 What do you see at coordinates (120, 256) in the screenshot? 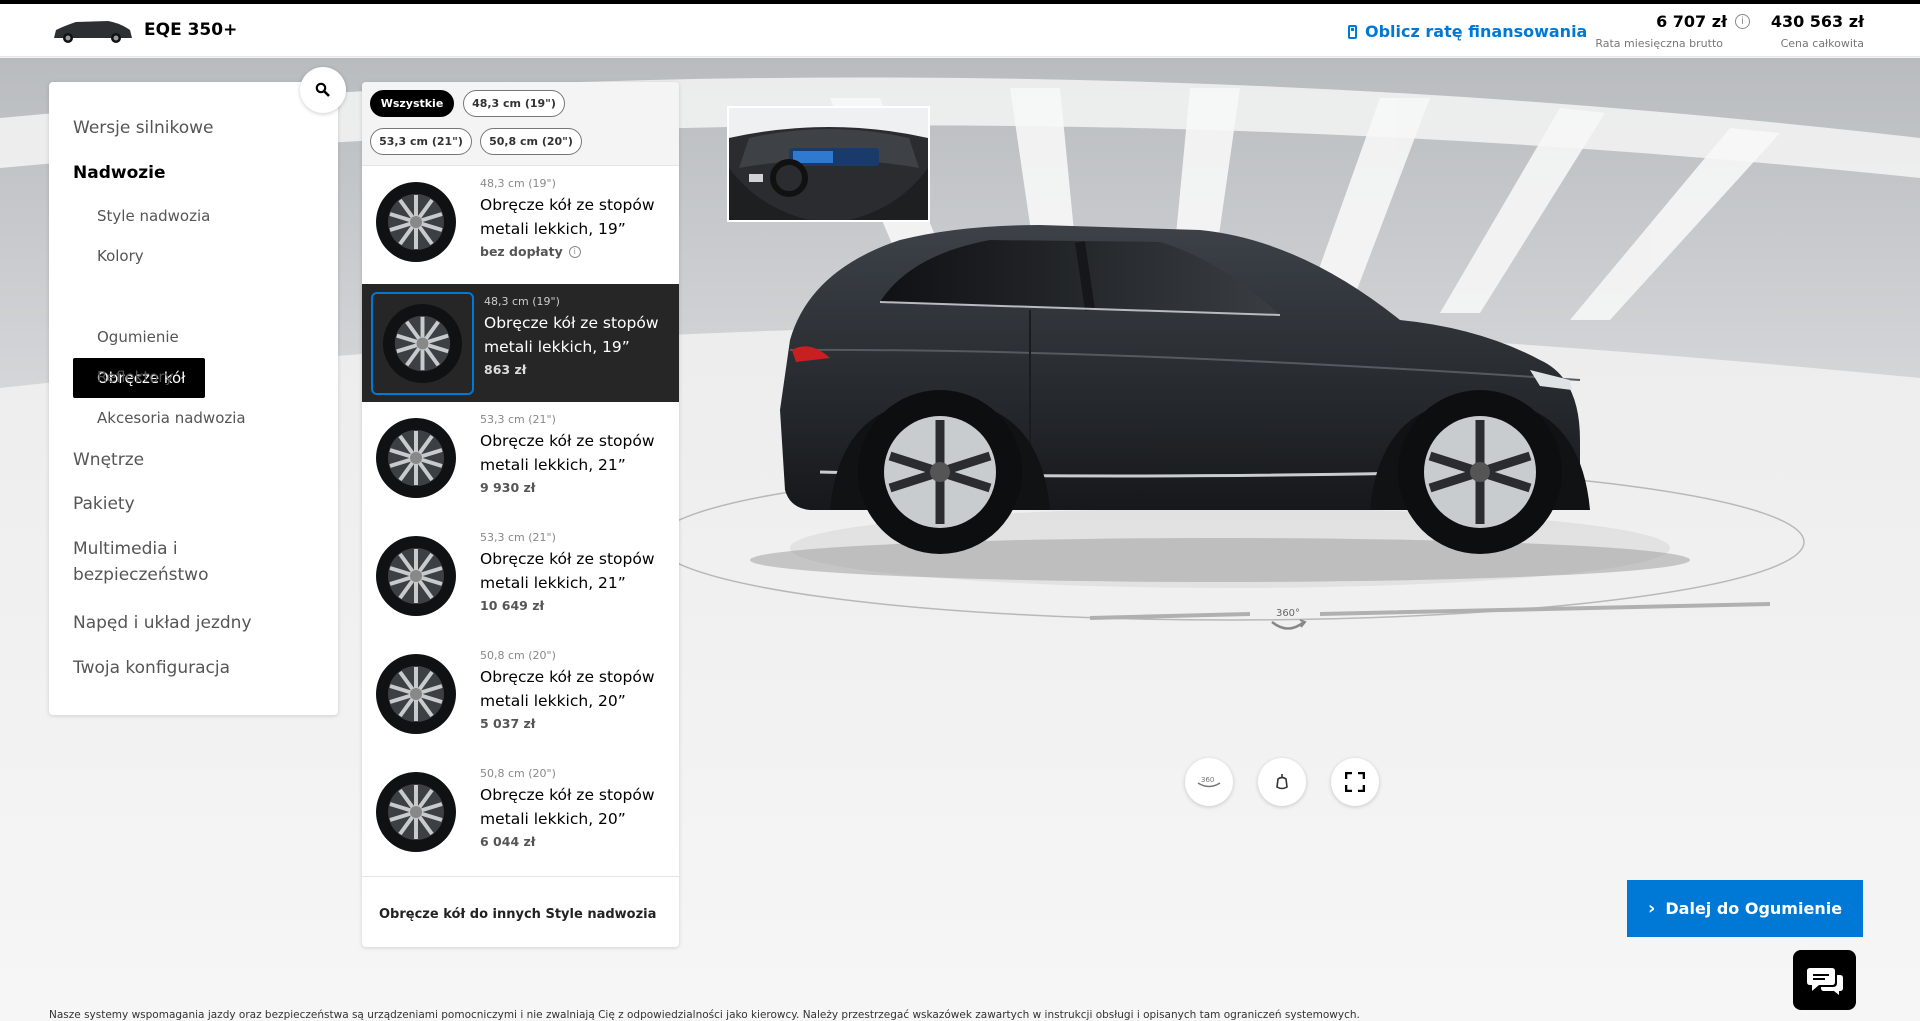
I see `nav-colors: Kolory` at bounding box center [120, 256].